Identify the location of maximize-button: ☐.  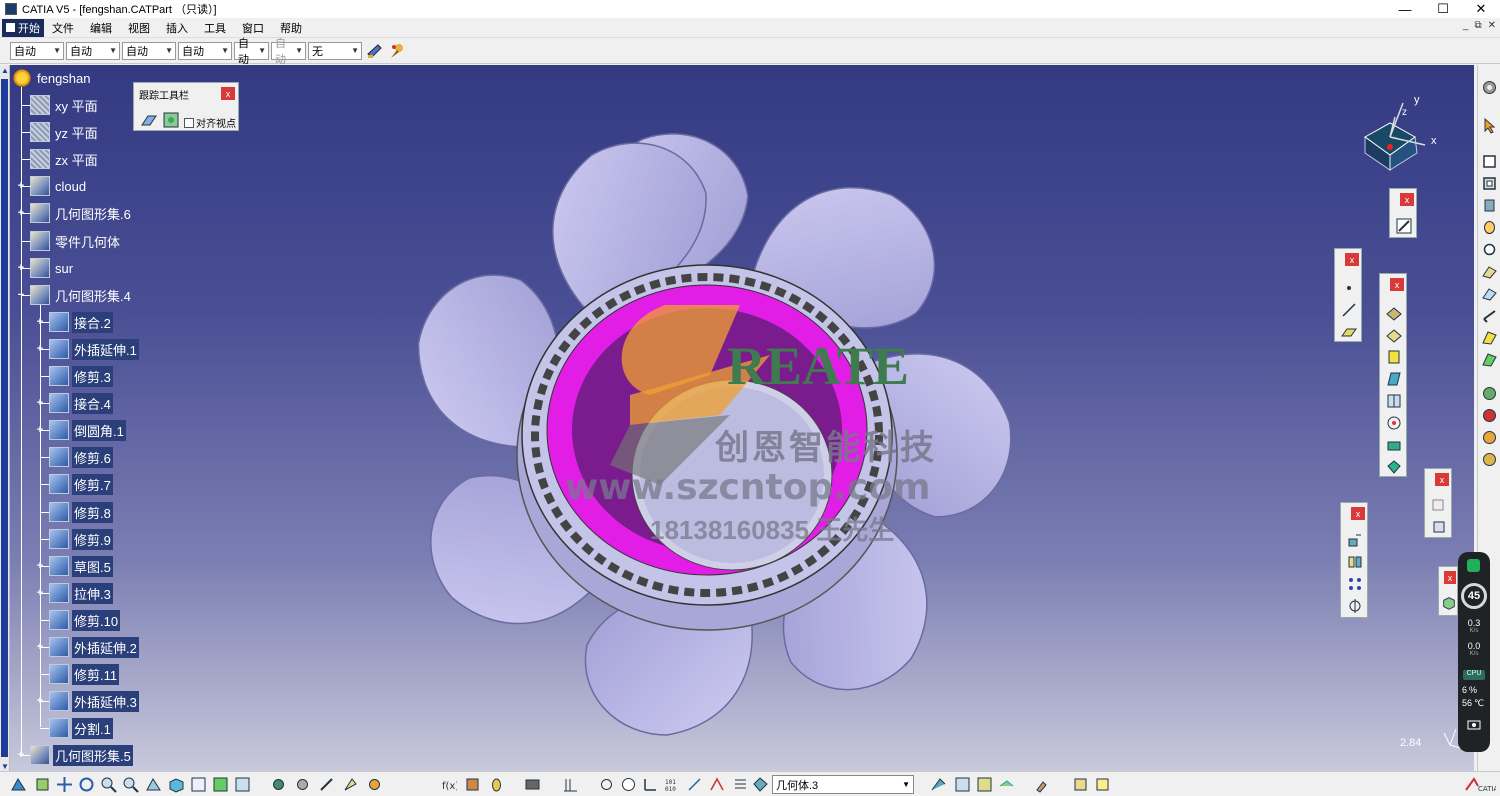
(1443, 9).